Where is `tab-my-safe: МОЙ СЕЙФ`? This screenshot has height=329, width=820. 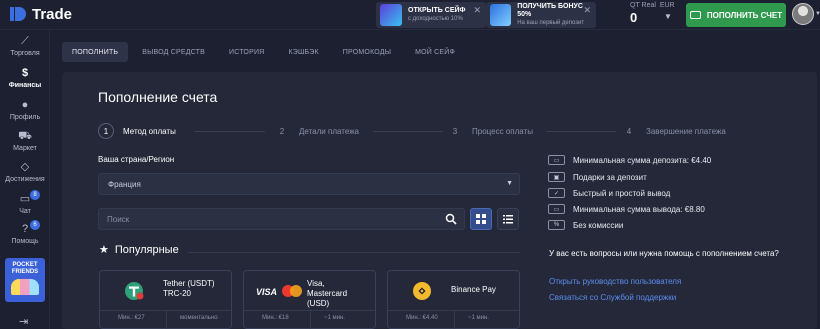 tab-my-safe: МОЙ СЕЙФ is located at coordinates (435, 52).